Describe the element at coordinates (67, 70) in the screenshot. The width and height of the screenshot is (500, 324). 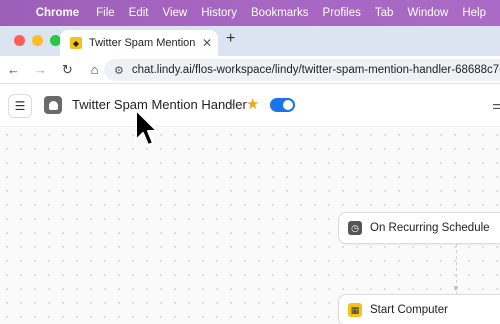
I see `reload-icon: ↻` at that location.